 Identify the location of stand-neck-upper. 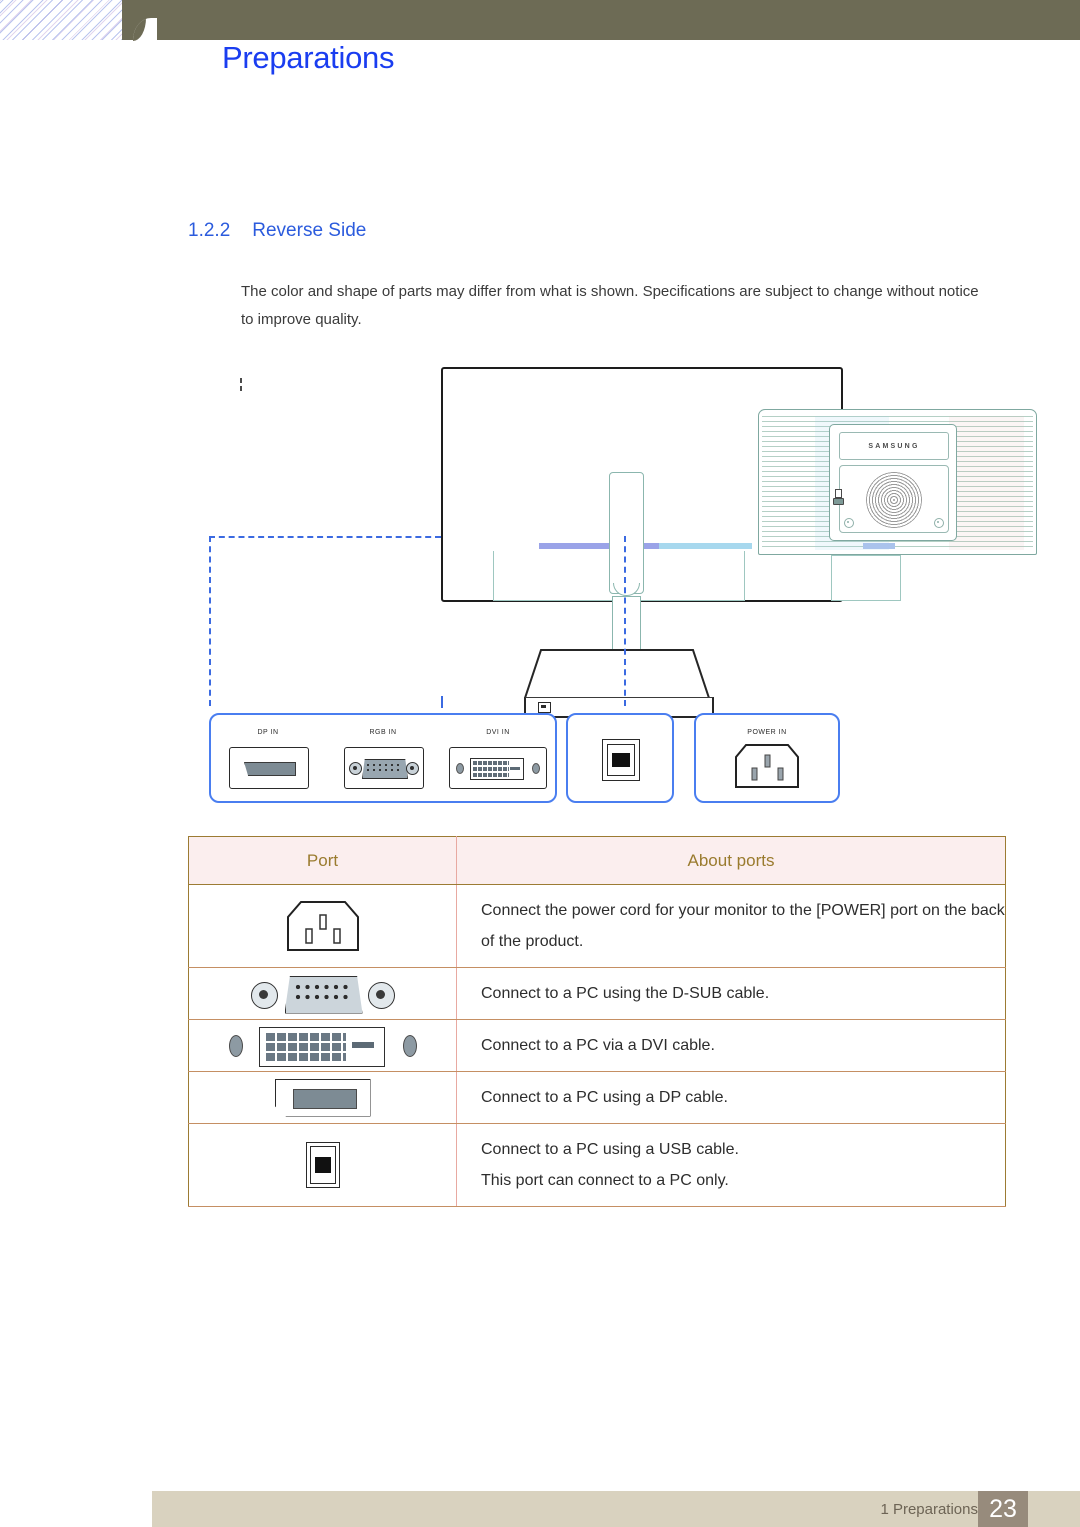
(626, 534).